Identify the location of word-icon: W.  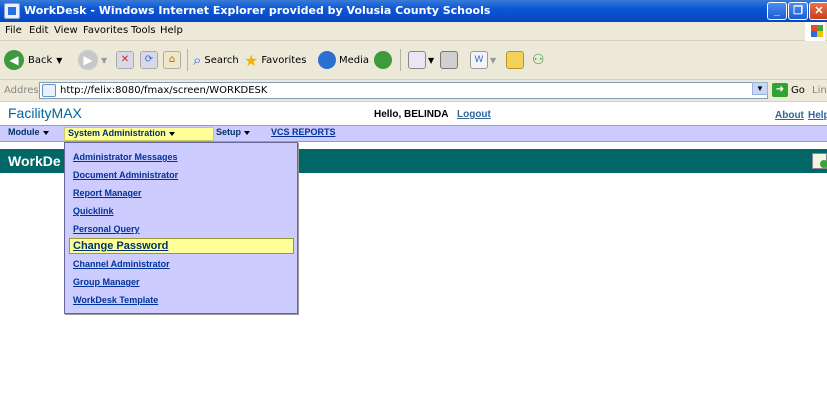
(479, 60).